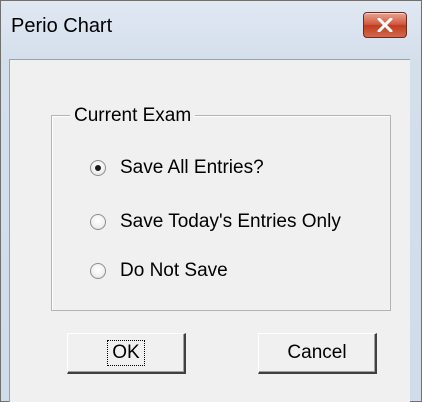 This screenshot has height=402, width=422. What do you see at coordinates (98, 222) in the screenshot?
I see `save-todays-entries-radio` at bounding box center [98, 222].